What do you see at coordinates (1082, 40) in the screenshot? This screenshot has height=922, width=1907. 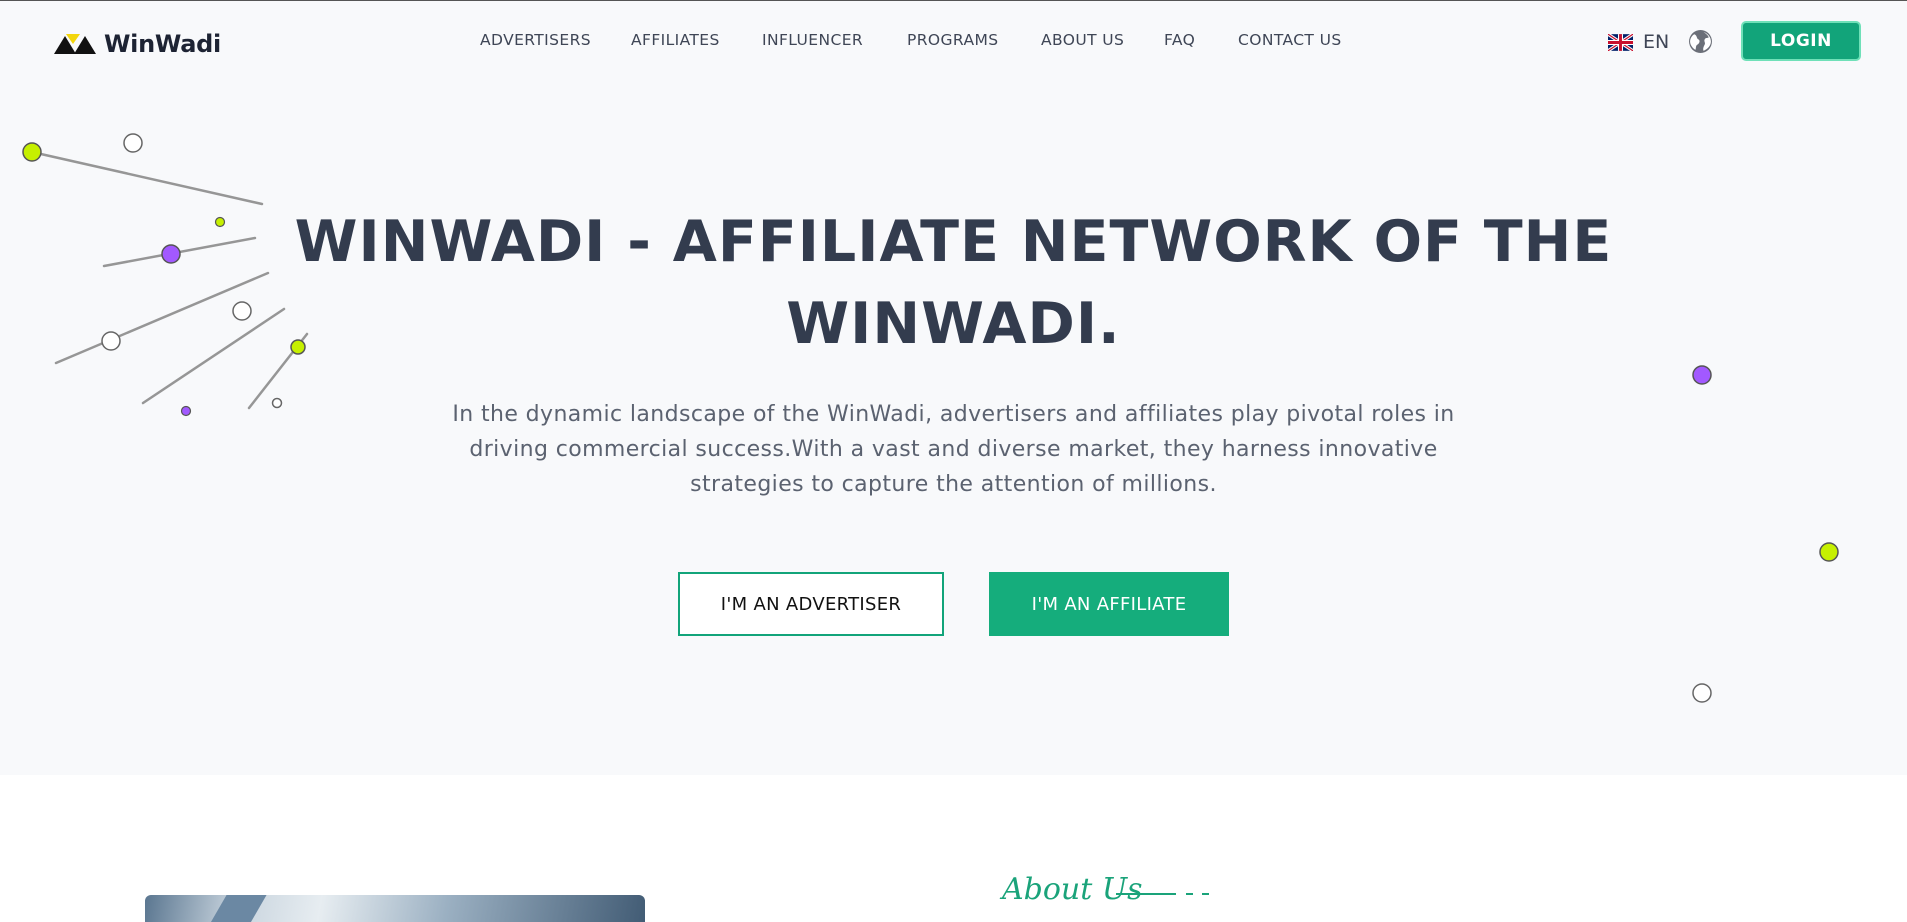 I see `nav-item-about-us: ABOUT US` at bounding box center [1082, 40].